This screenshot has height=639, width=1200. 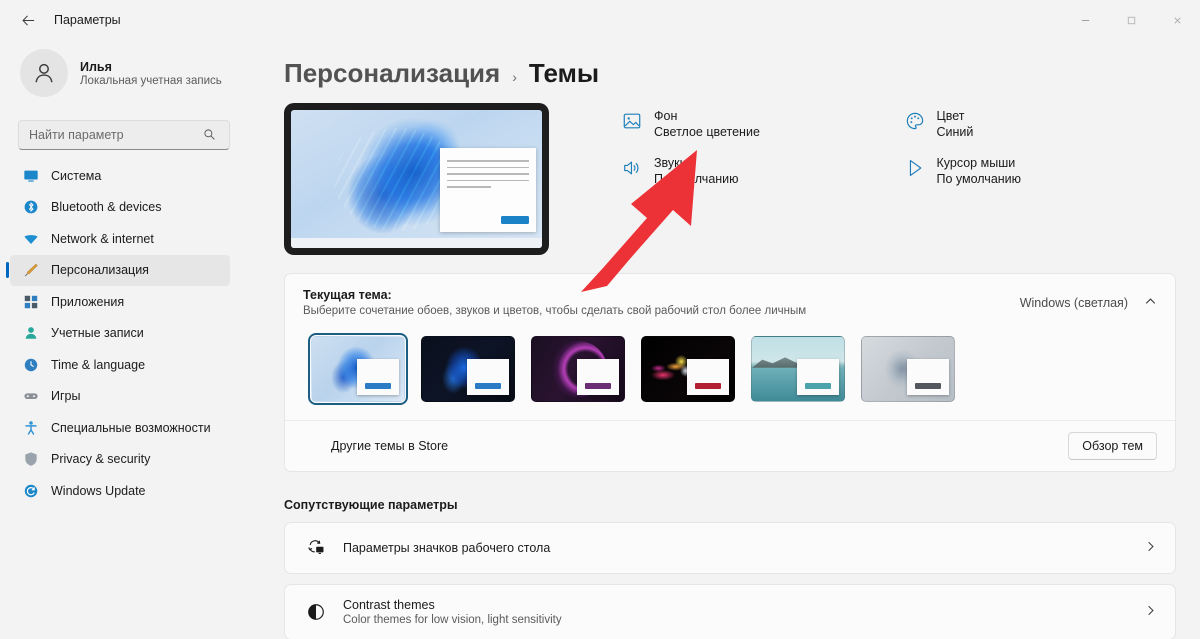 I want to click on maximize-icon, so click(x=1131, y=20).